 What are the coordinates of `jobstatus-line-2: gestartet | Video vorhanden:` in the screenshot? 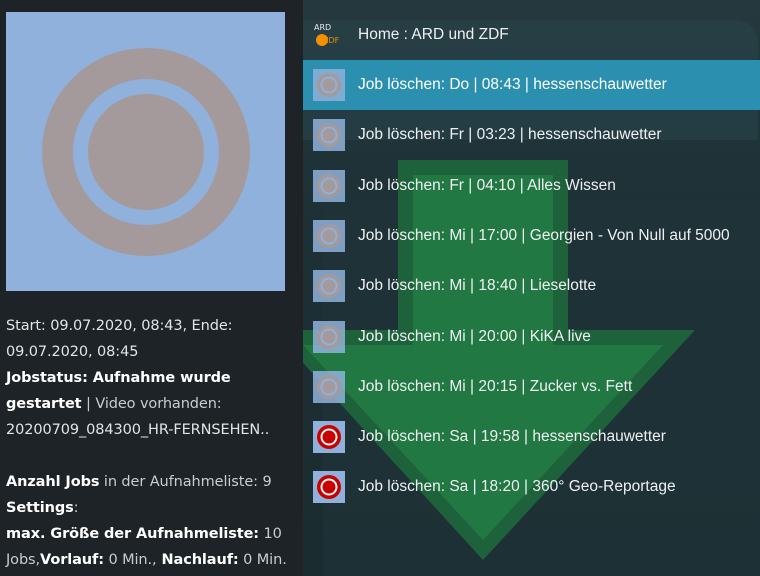 It's located at (151, 404).